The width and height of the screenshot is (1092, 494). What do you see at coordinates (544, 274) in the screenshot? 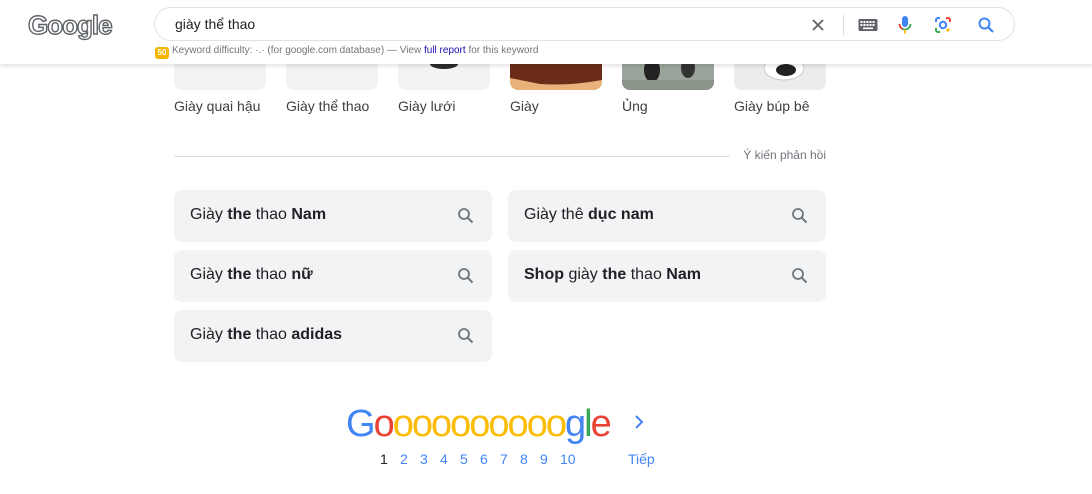
I see `related-search-fragment: Shop` at bounding box center [544, 274].